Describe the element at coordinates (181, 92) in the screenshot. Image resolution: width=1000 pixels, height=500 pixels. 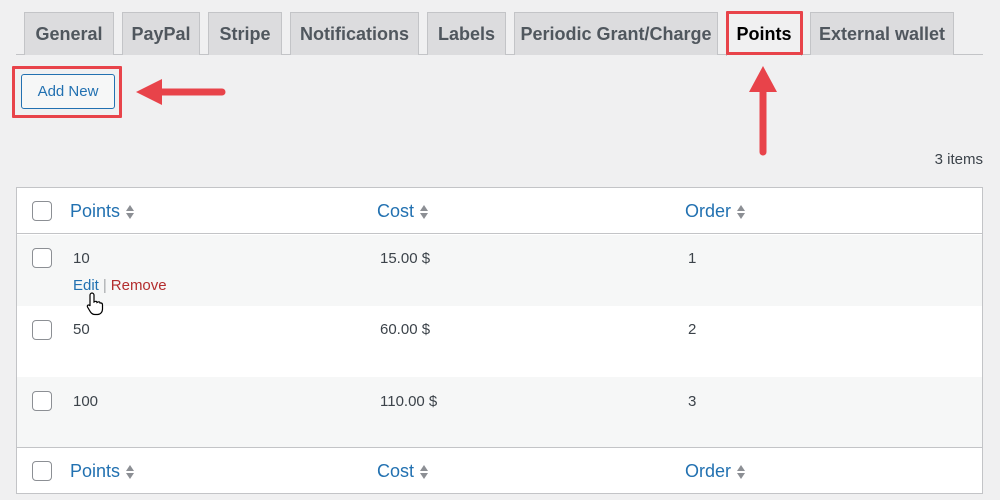
I see `arrow-left-icon` at that location.